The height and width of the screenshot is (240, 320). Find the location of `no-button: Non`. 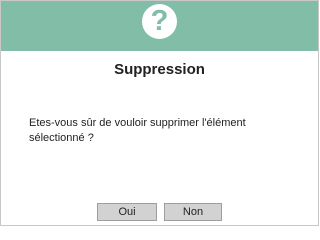

no-button: Non is located at coordinates (193, 212).